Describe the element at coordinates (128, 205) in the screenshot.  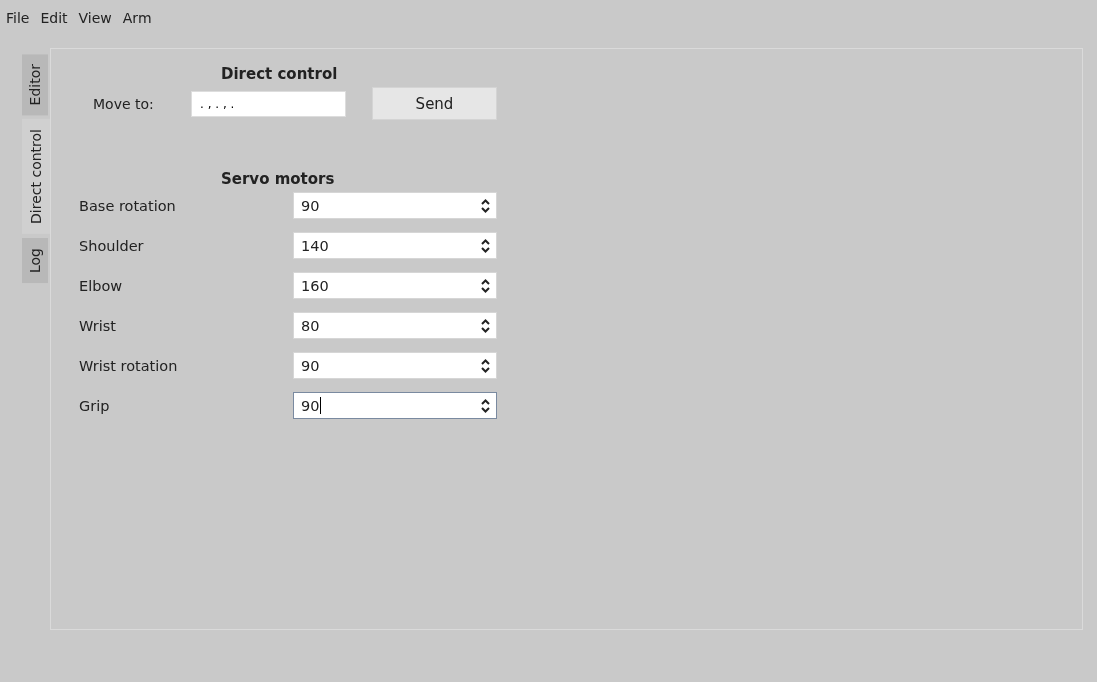
I see `servo-label: Base rotation` at that location.